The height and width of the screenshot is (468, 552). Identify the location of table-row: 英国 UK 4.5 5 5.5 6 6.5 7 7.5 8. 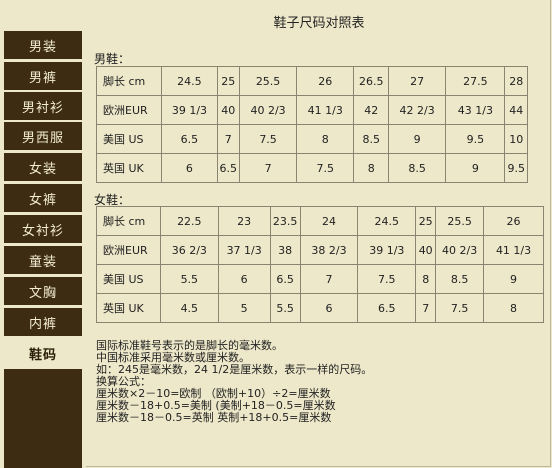
(320, 308).